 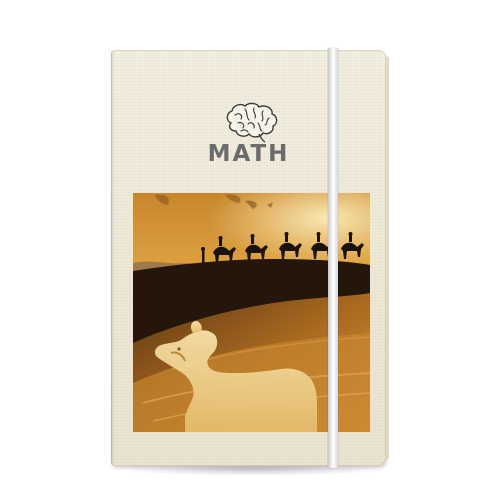 I want to click on elastic-closure-band, so click(x=333, y=258).